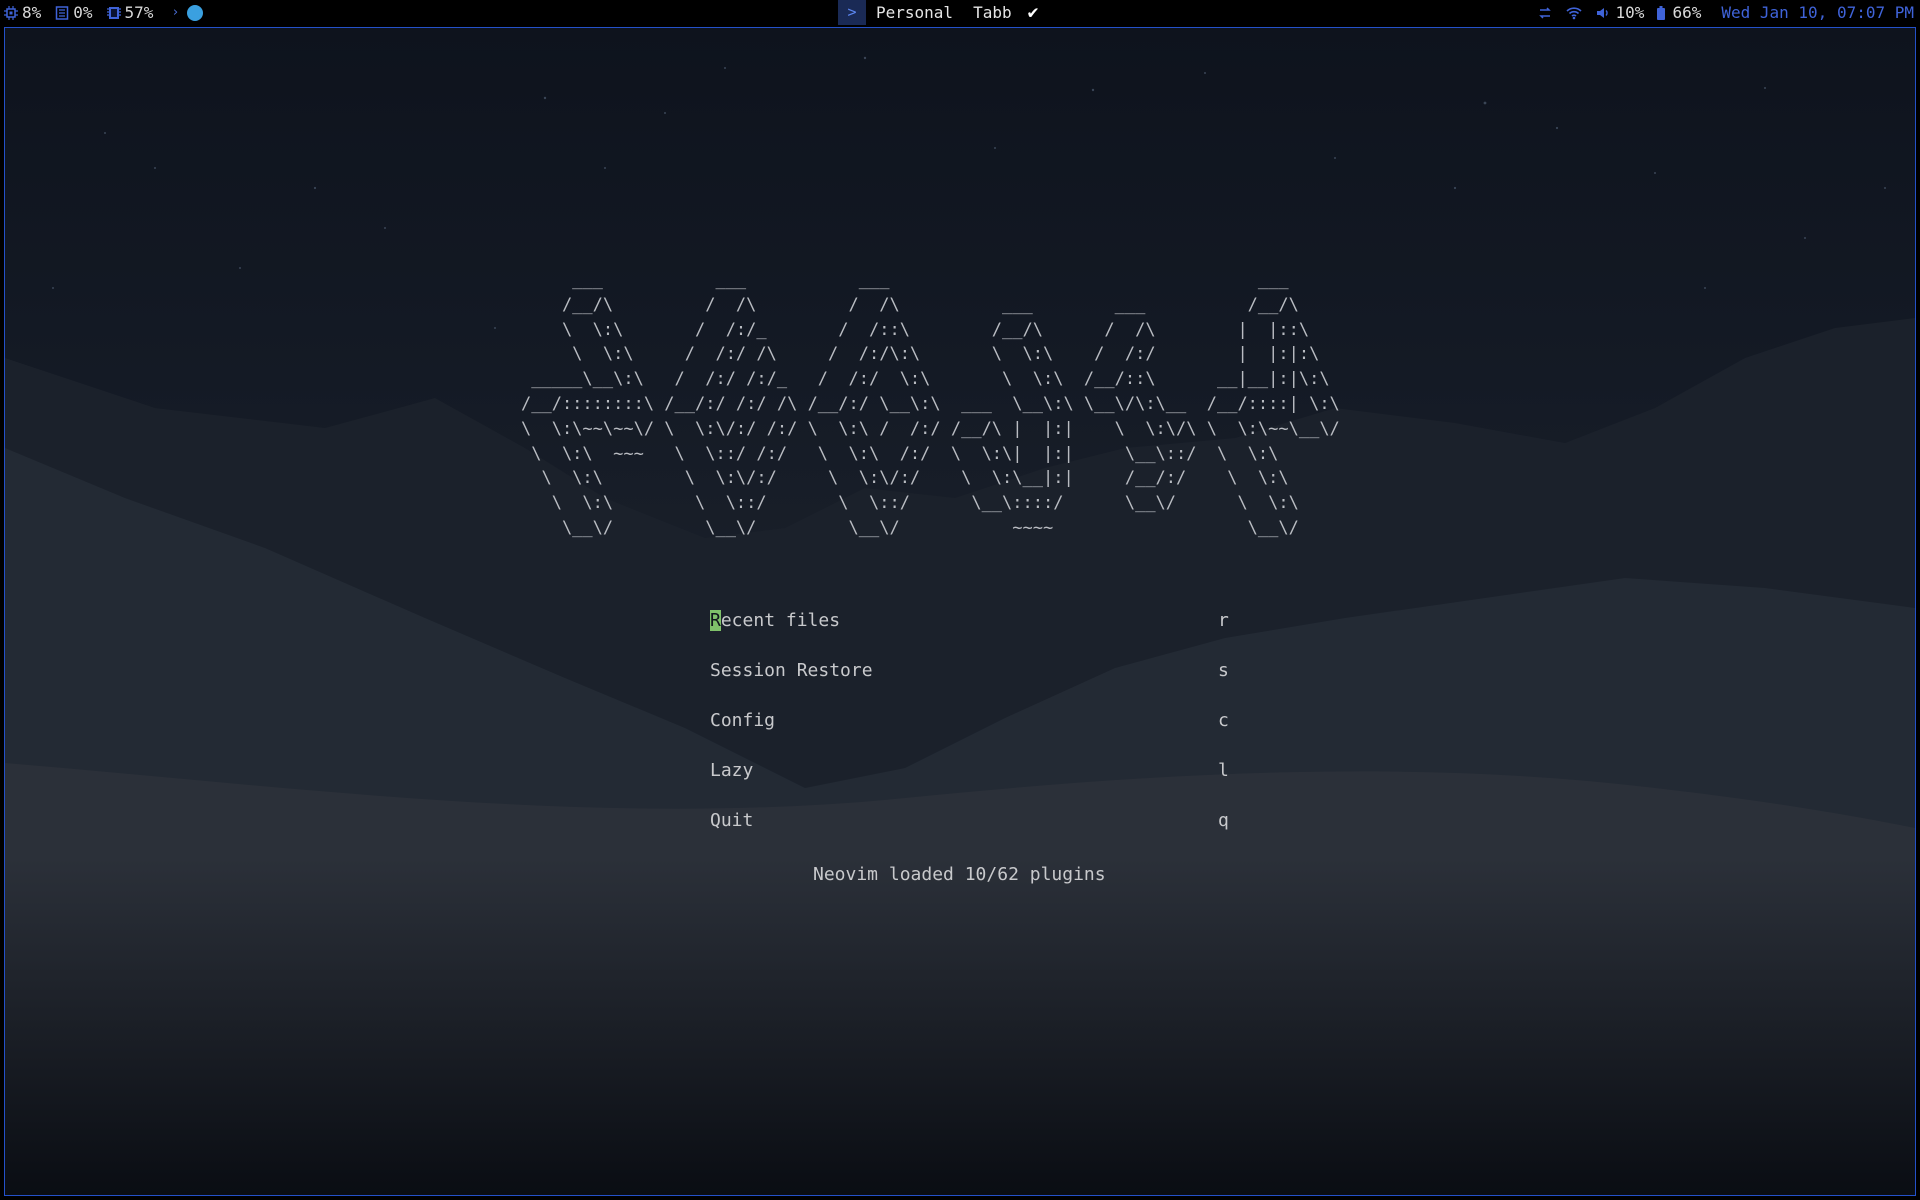 Image resolution: width=1920 pixels, height=1200 pixels. Describe the element at coordinates (732, 770) in the screenshot. I see `menu-label: Lazy` at that location.